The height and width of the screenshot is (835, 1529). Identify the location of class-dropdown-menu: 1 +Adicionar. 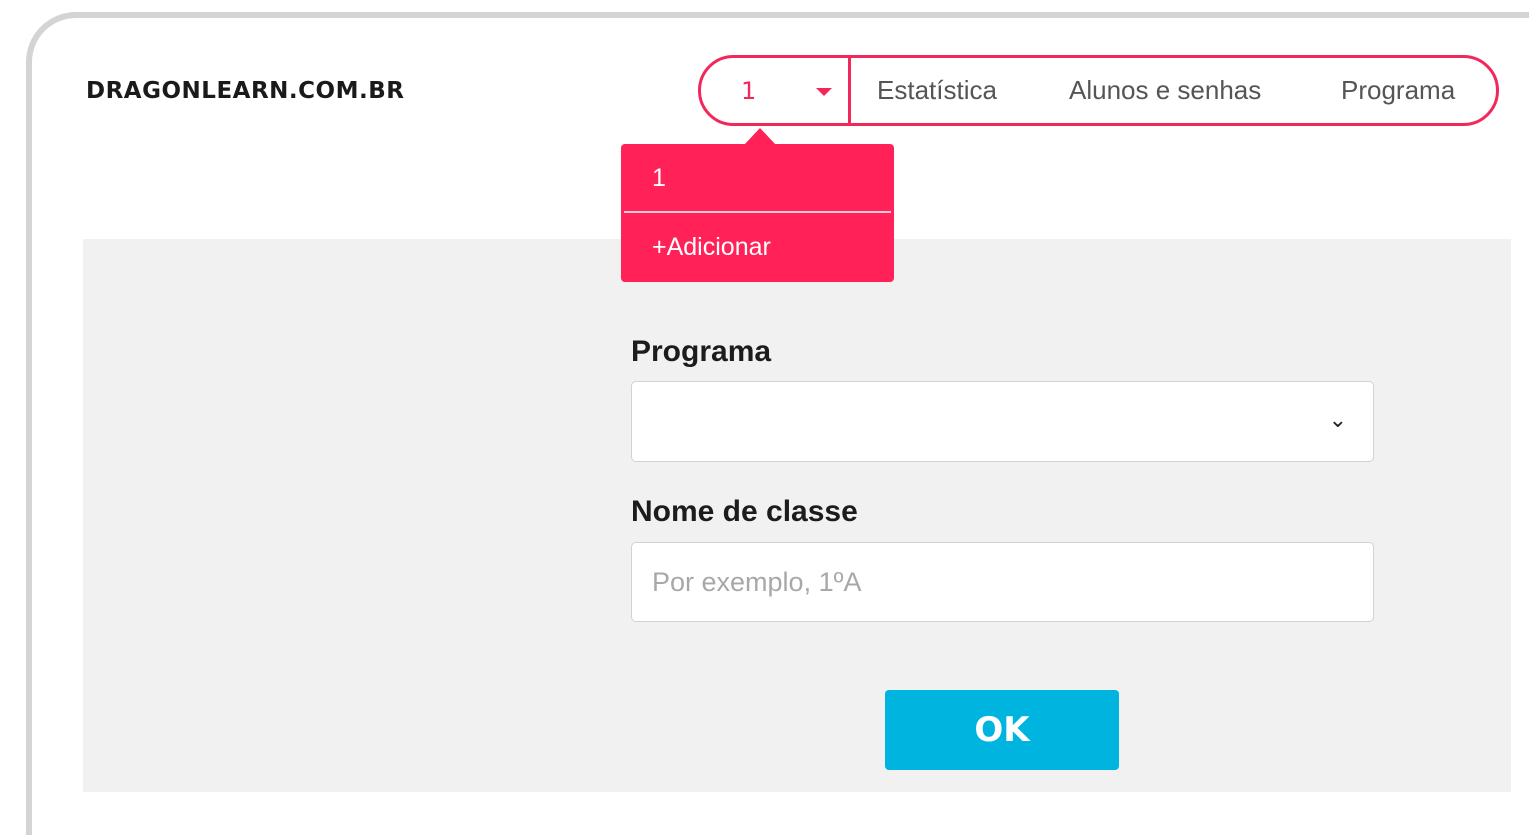
(757, 213).